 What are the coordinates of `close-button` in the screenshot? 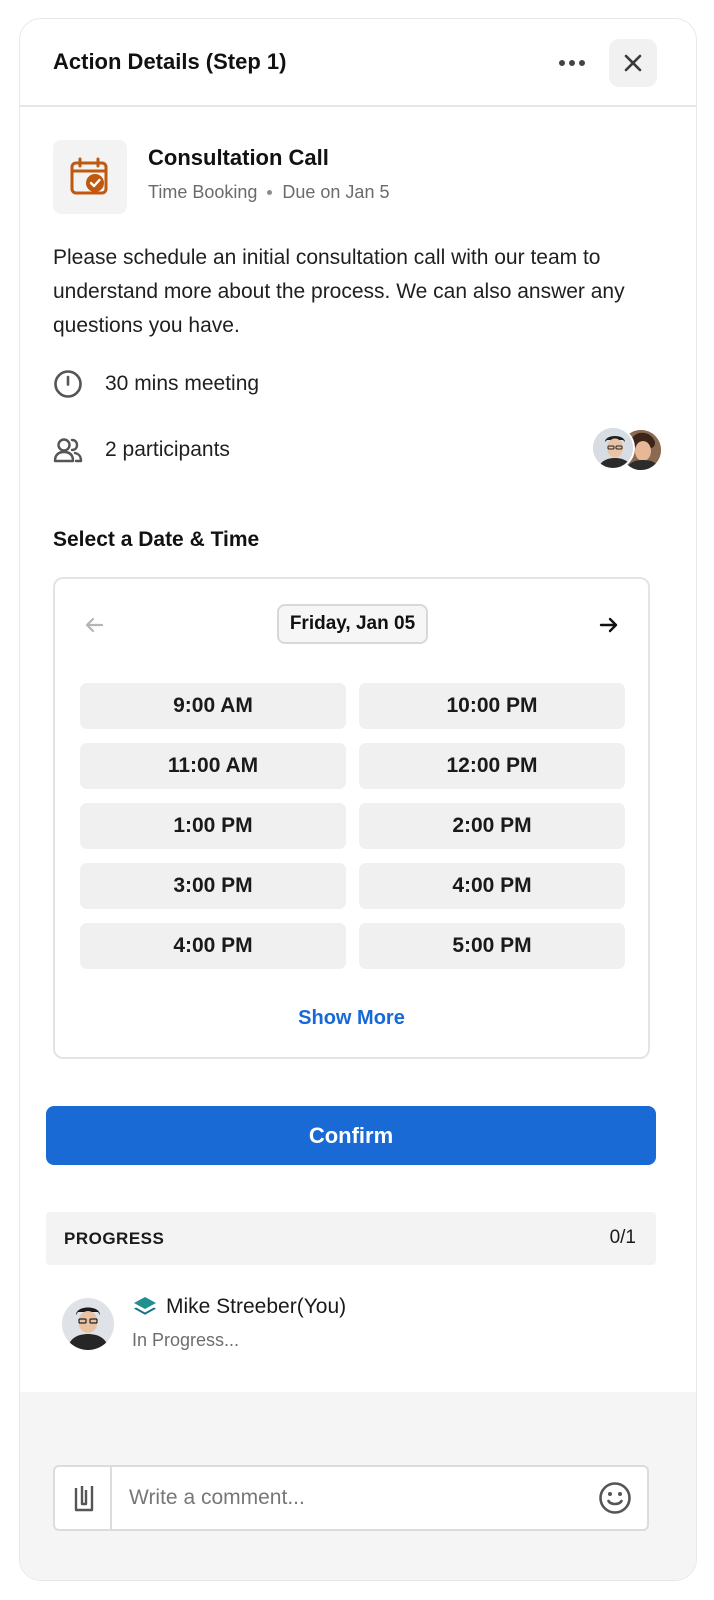 It's located at (633, 63).